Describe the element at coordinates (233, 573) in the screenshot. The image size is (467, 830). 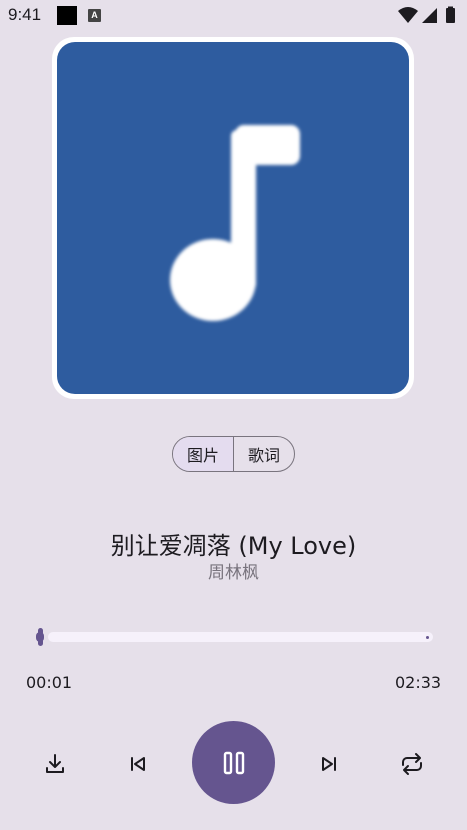
I see `song-artist: 周林枫` at that location.